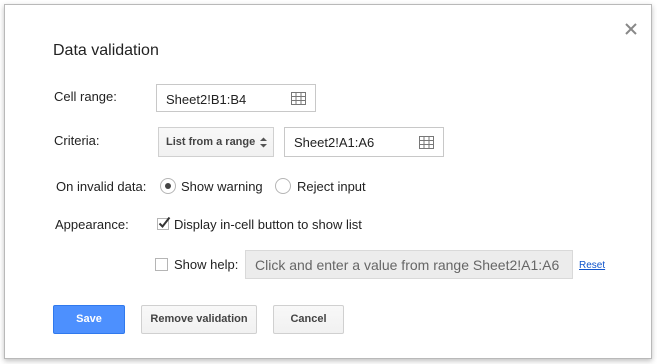  Describe the element at coordinates (334, 142) in the screenshot. I see `criteria-range-value: Sheet2!A1:A6` at that location.